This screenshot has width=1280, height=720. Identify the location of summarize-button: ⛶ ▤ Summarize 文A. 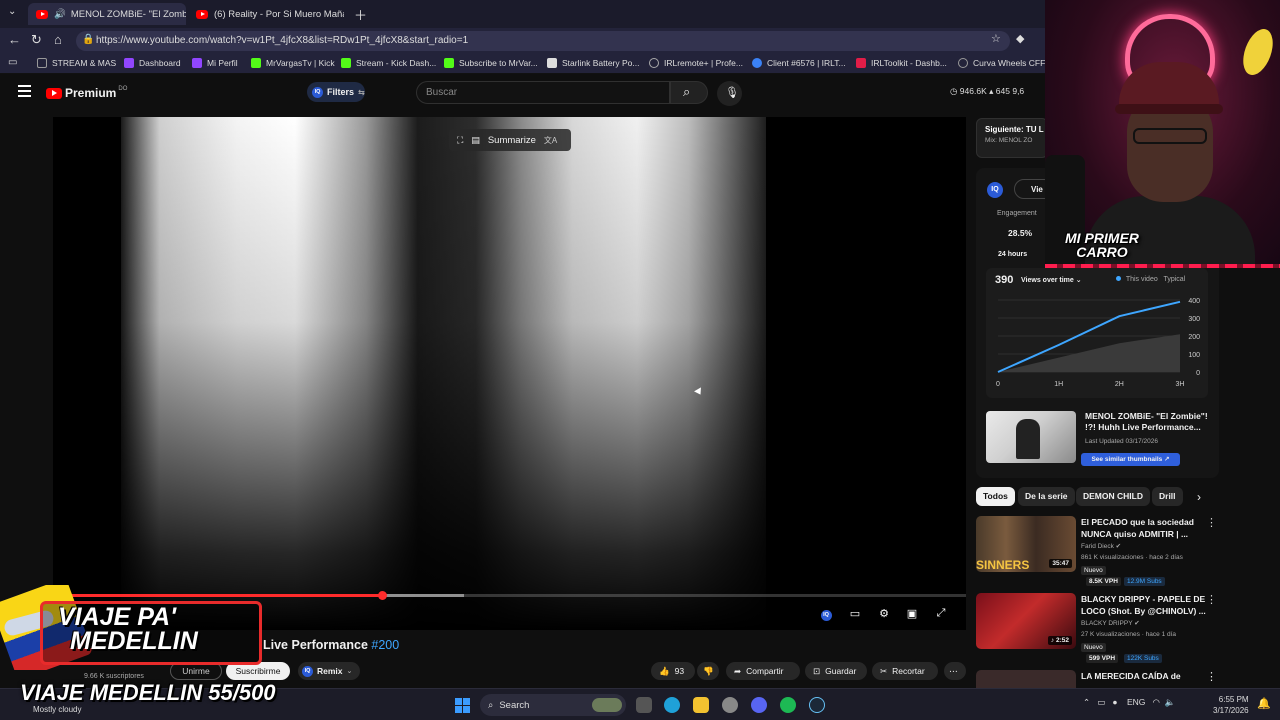
(510, 140).